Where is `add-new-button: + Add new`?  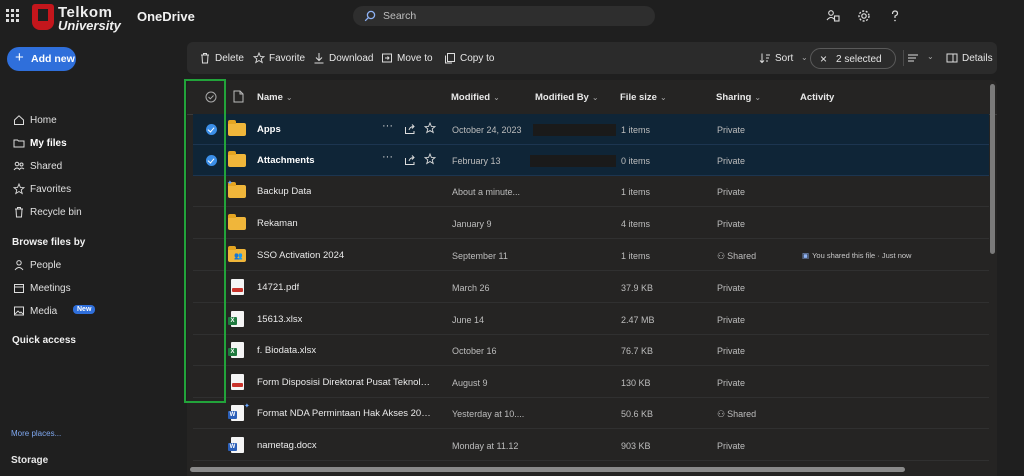 add-new-button: + Add new is located at coordinates (41, 59).